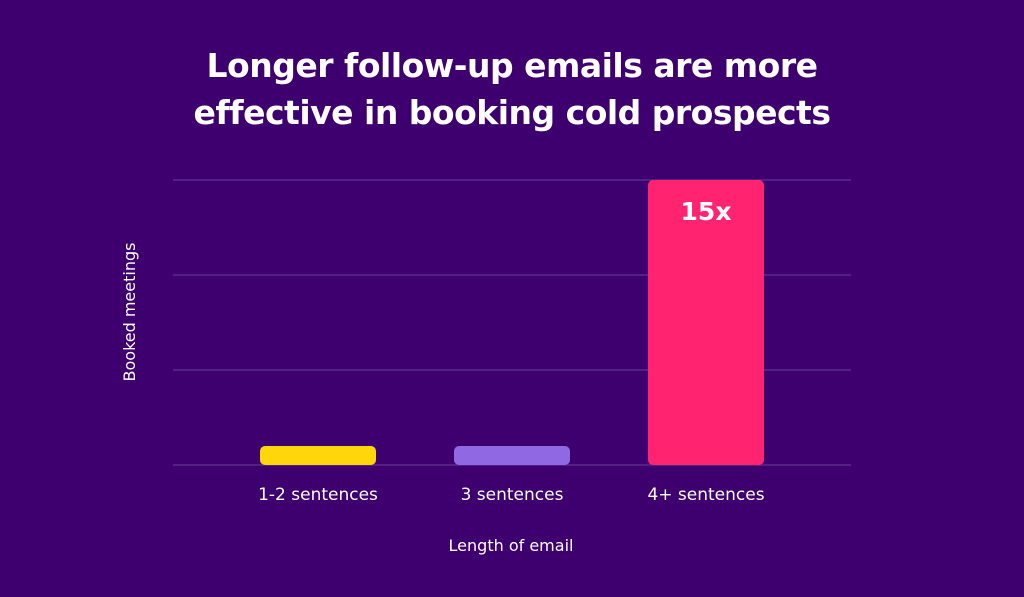  Describe the element at coordinates (706, 211) in the screenshot. I see `data-label: 15x` at that location.